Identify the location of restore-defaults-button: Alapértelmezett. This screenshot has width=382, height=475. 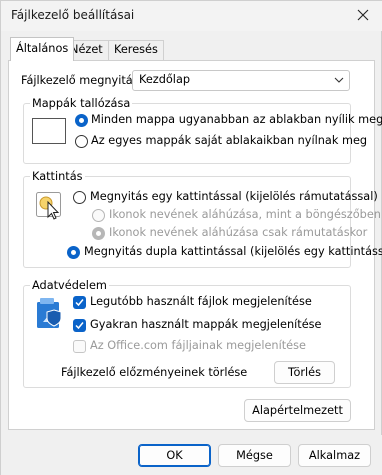
(297, 410).